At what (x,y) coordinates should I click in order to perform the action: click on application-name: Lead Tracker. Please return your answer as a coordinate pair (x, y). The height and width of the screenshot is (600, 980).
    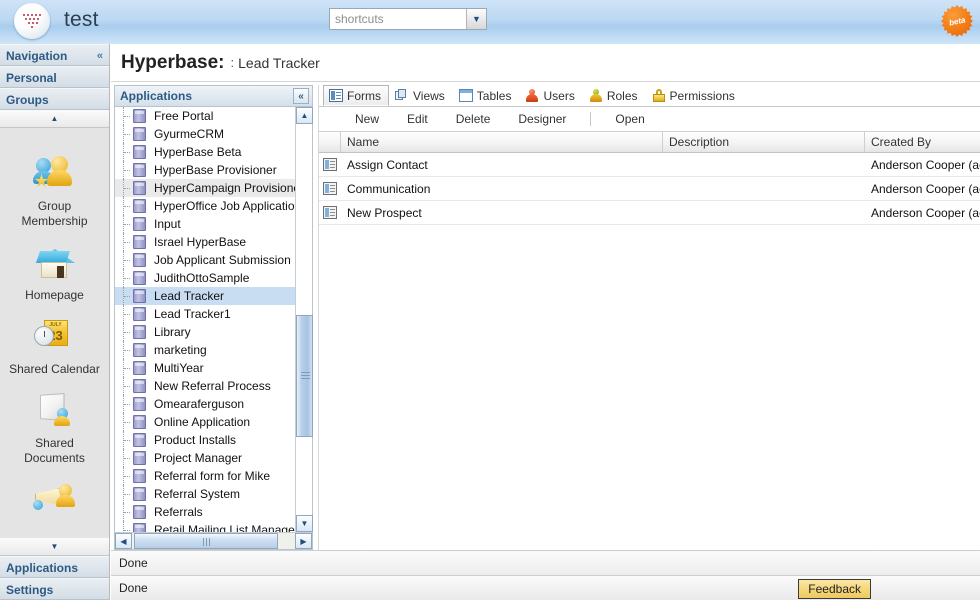
    Looking at the image, I should click on (189, 296).